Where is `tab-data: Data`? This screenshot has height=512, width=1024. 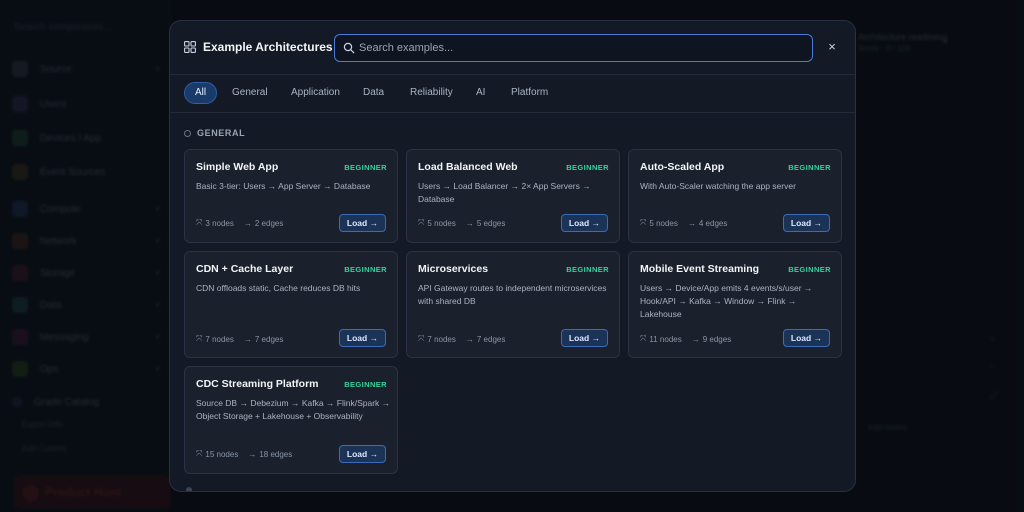 tab-data: Data is located at coordinates (373, 93).